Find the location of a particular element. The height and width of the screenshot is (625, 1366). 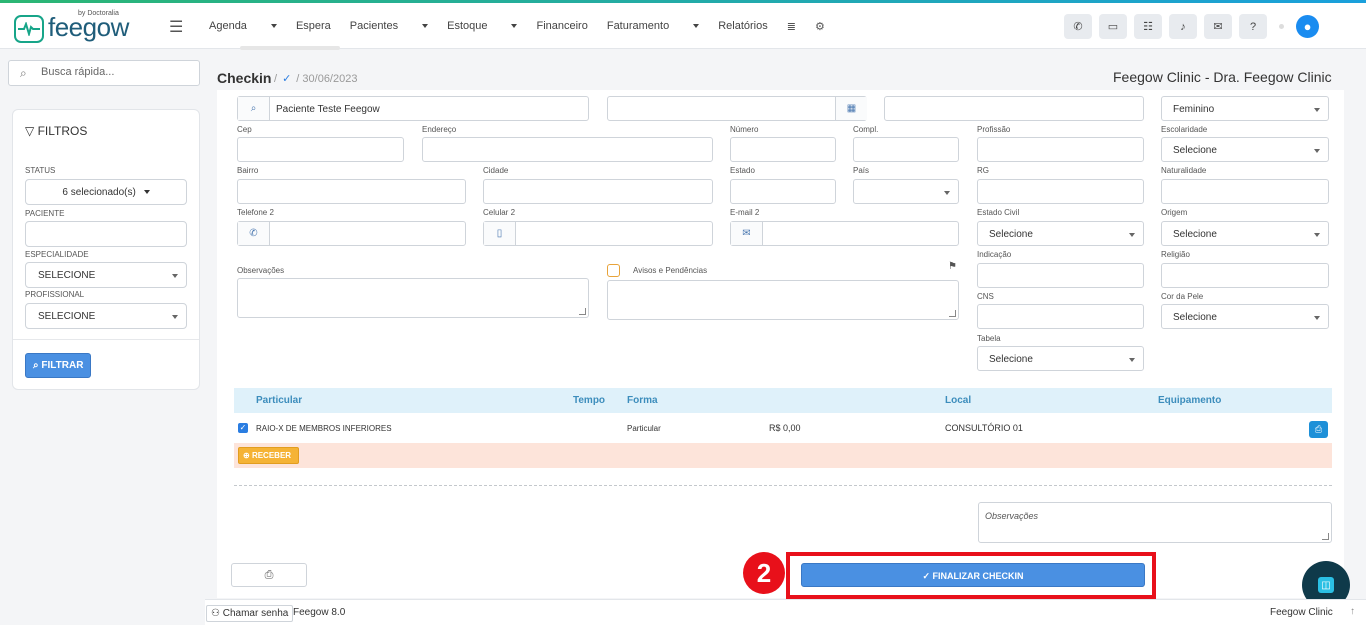

bell-icon: ♪ is located at coordinates (1183, 26).